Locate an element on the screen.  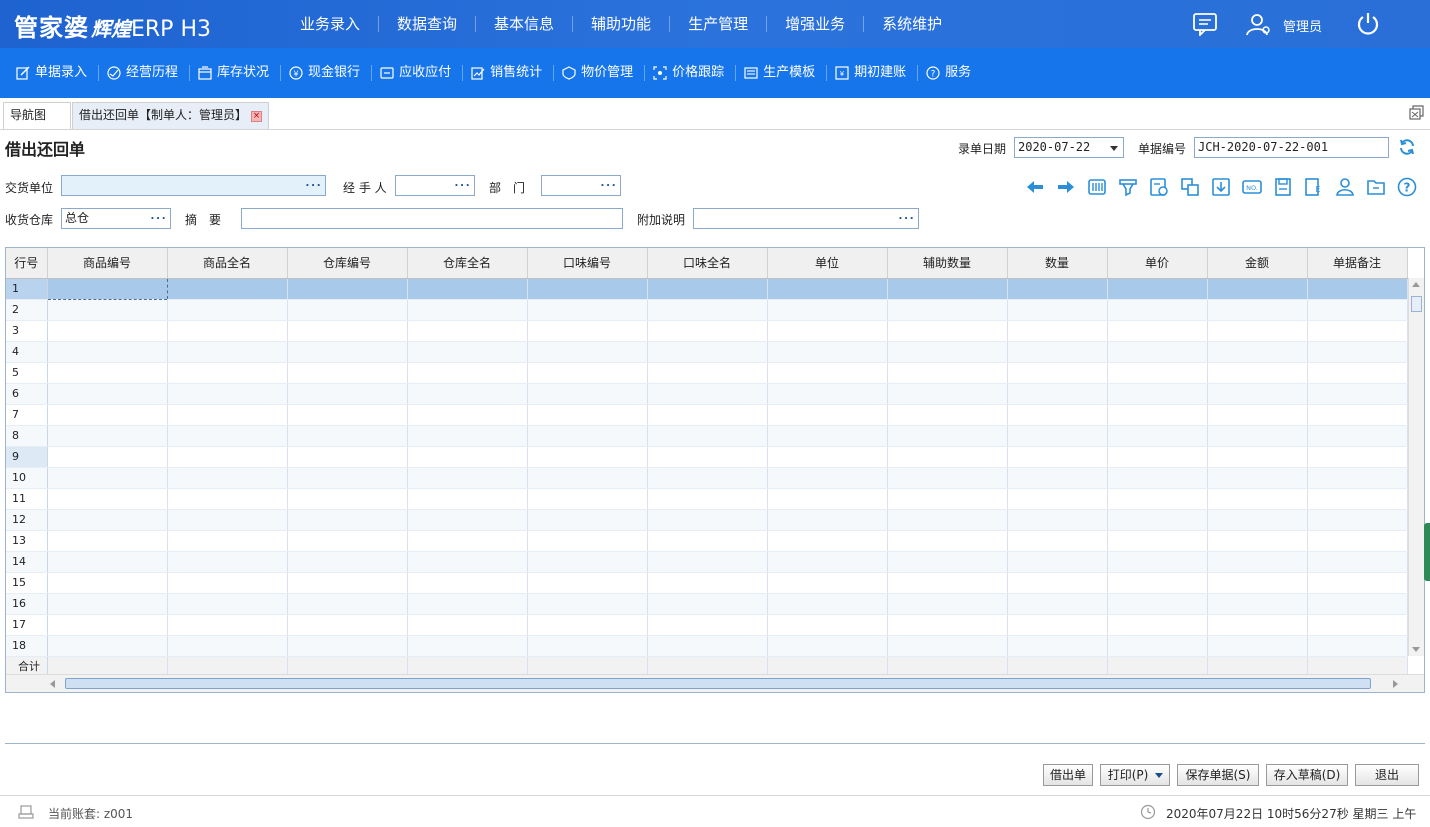
toolbar-cash-bank: ¥ 现金银行 is located at coordinates (327, 73).